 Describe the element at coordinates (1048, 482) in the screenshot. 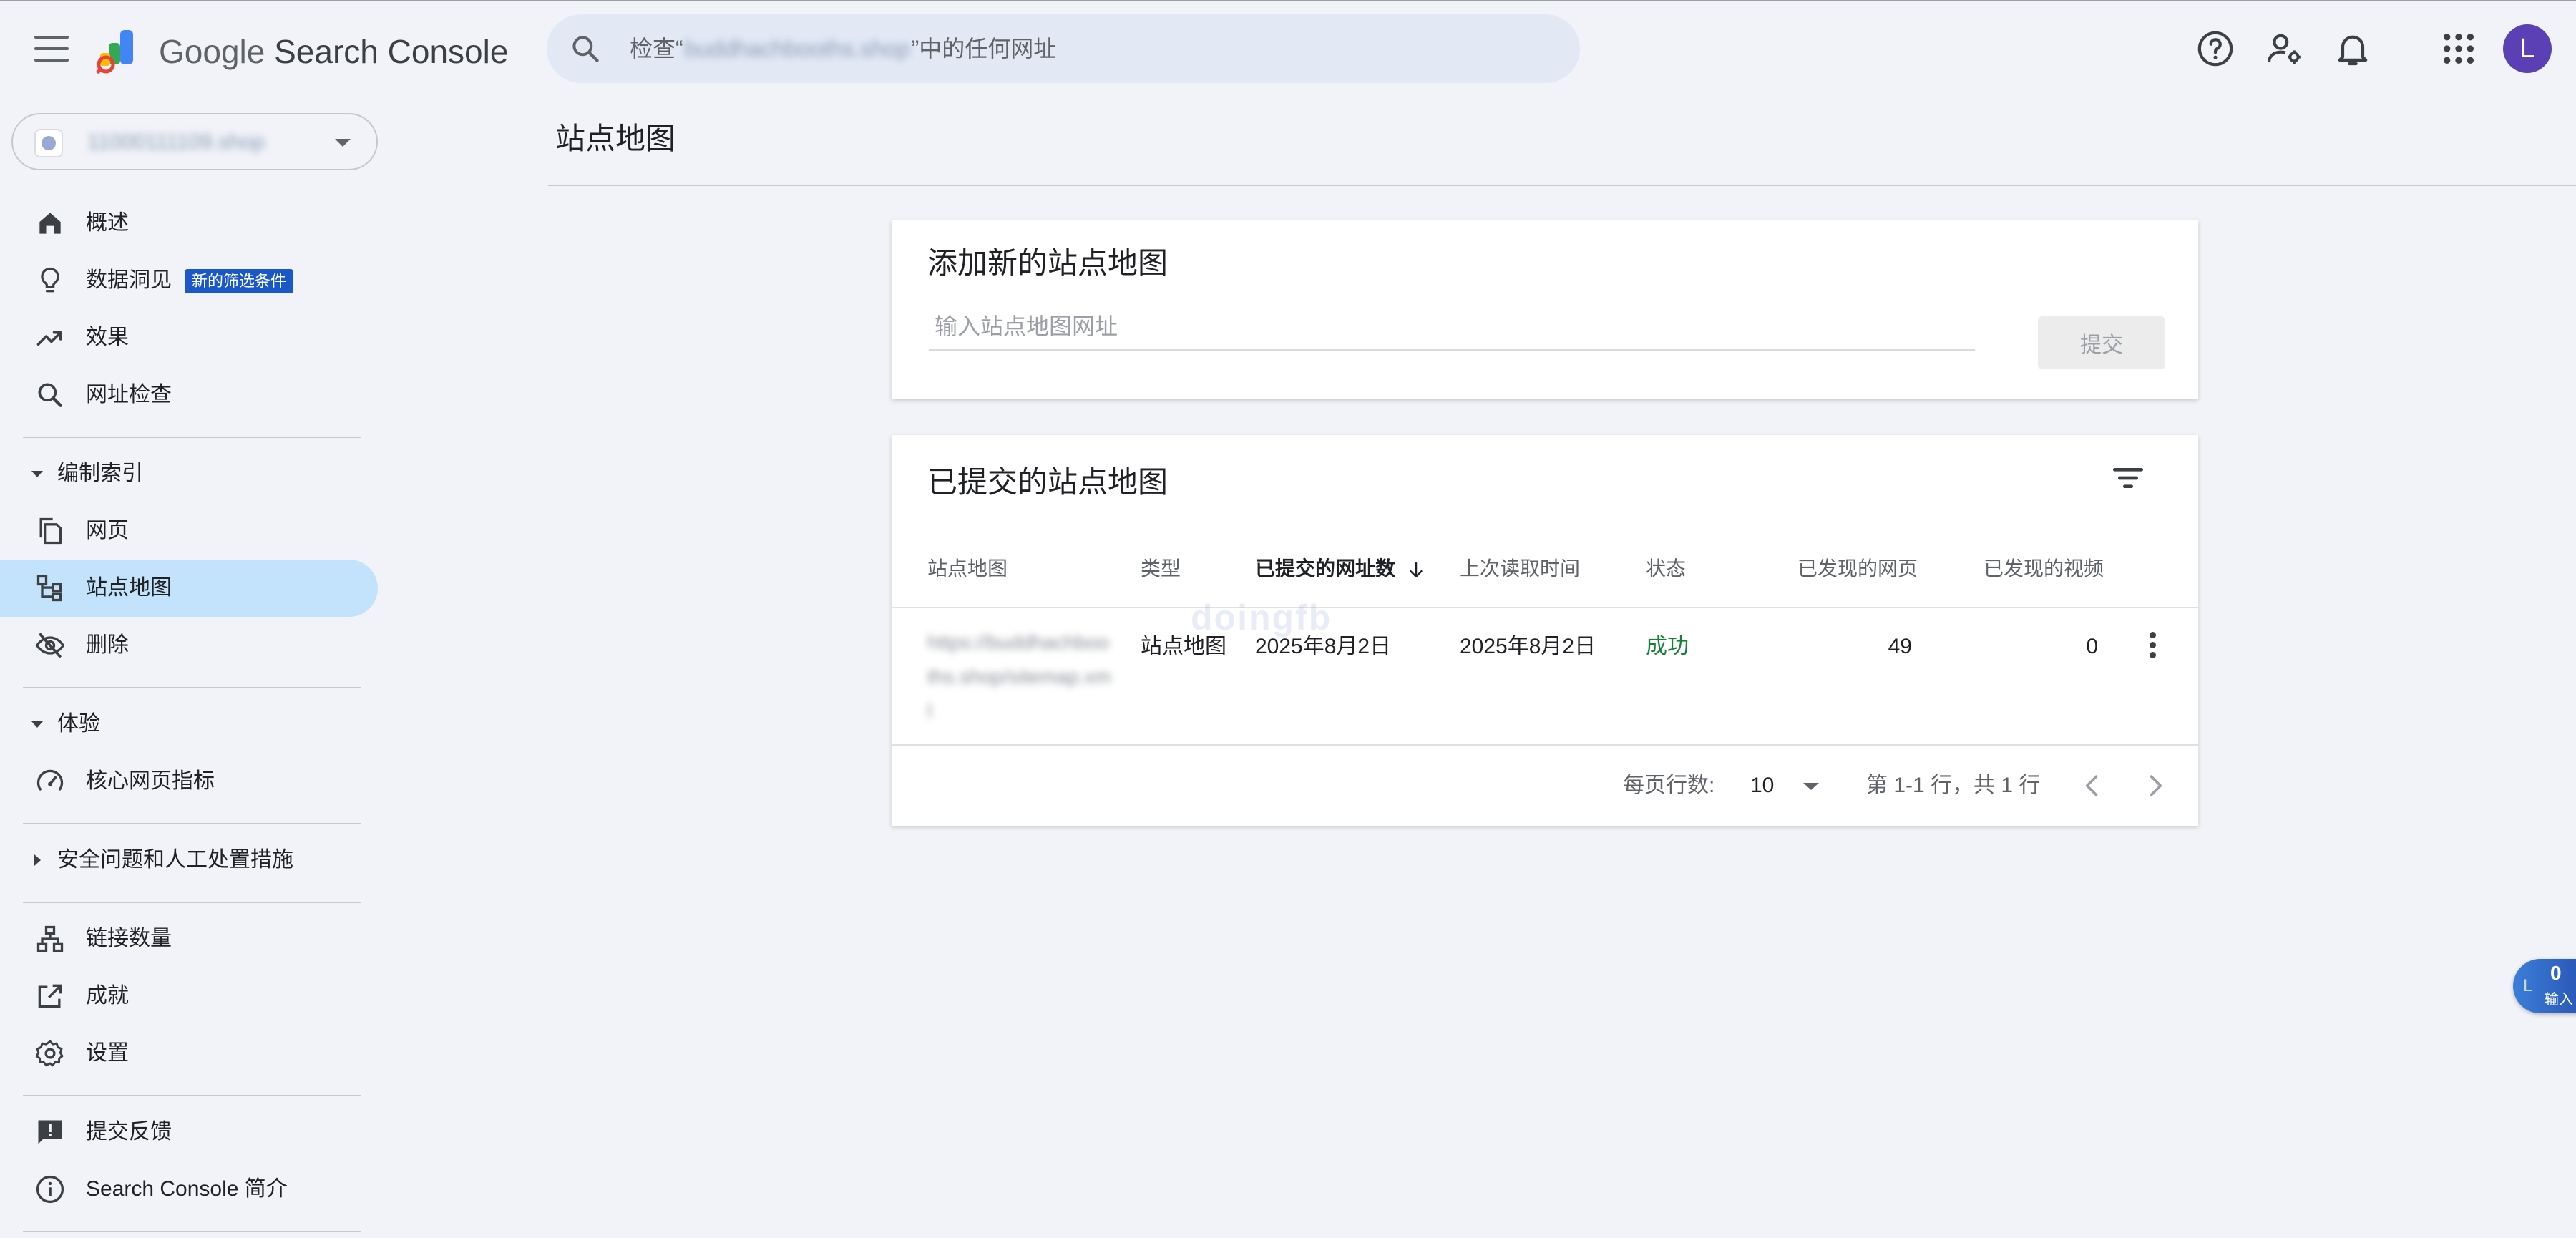

I see `submitted-sitemaps-title: 已提交的站点地图` at that location.